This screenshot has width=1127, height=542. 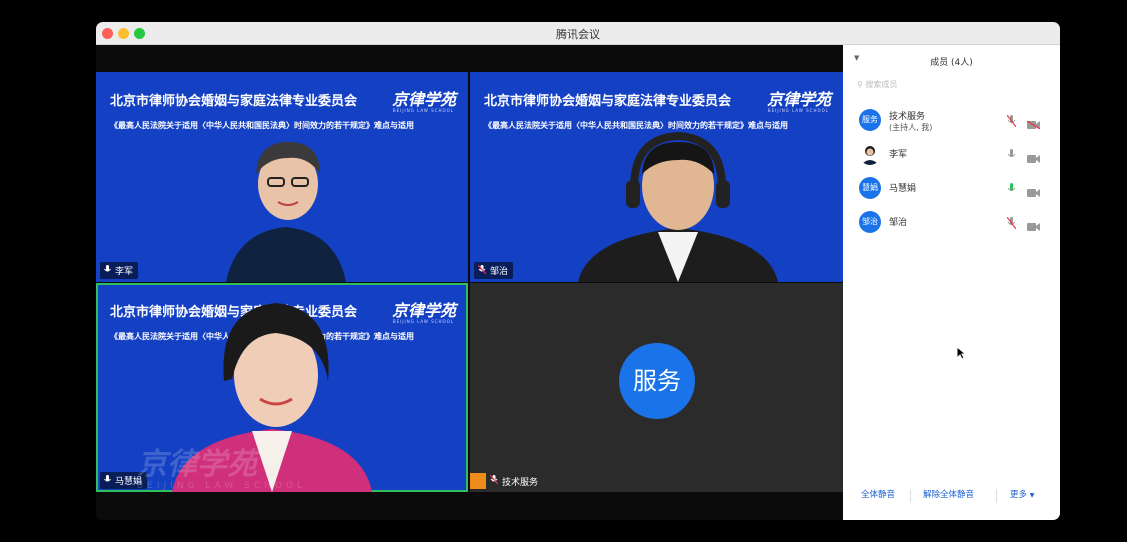 I want to click on watermark-text: 京律学苑, so click(x=197, y=464).